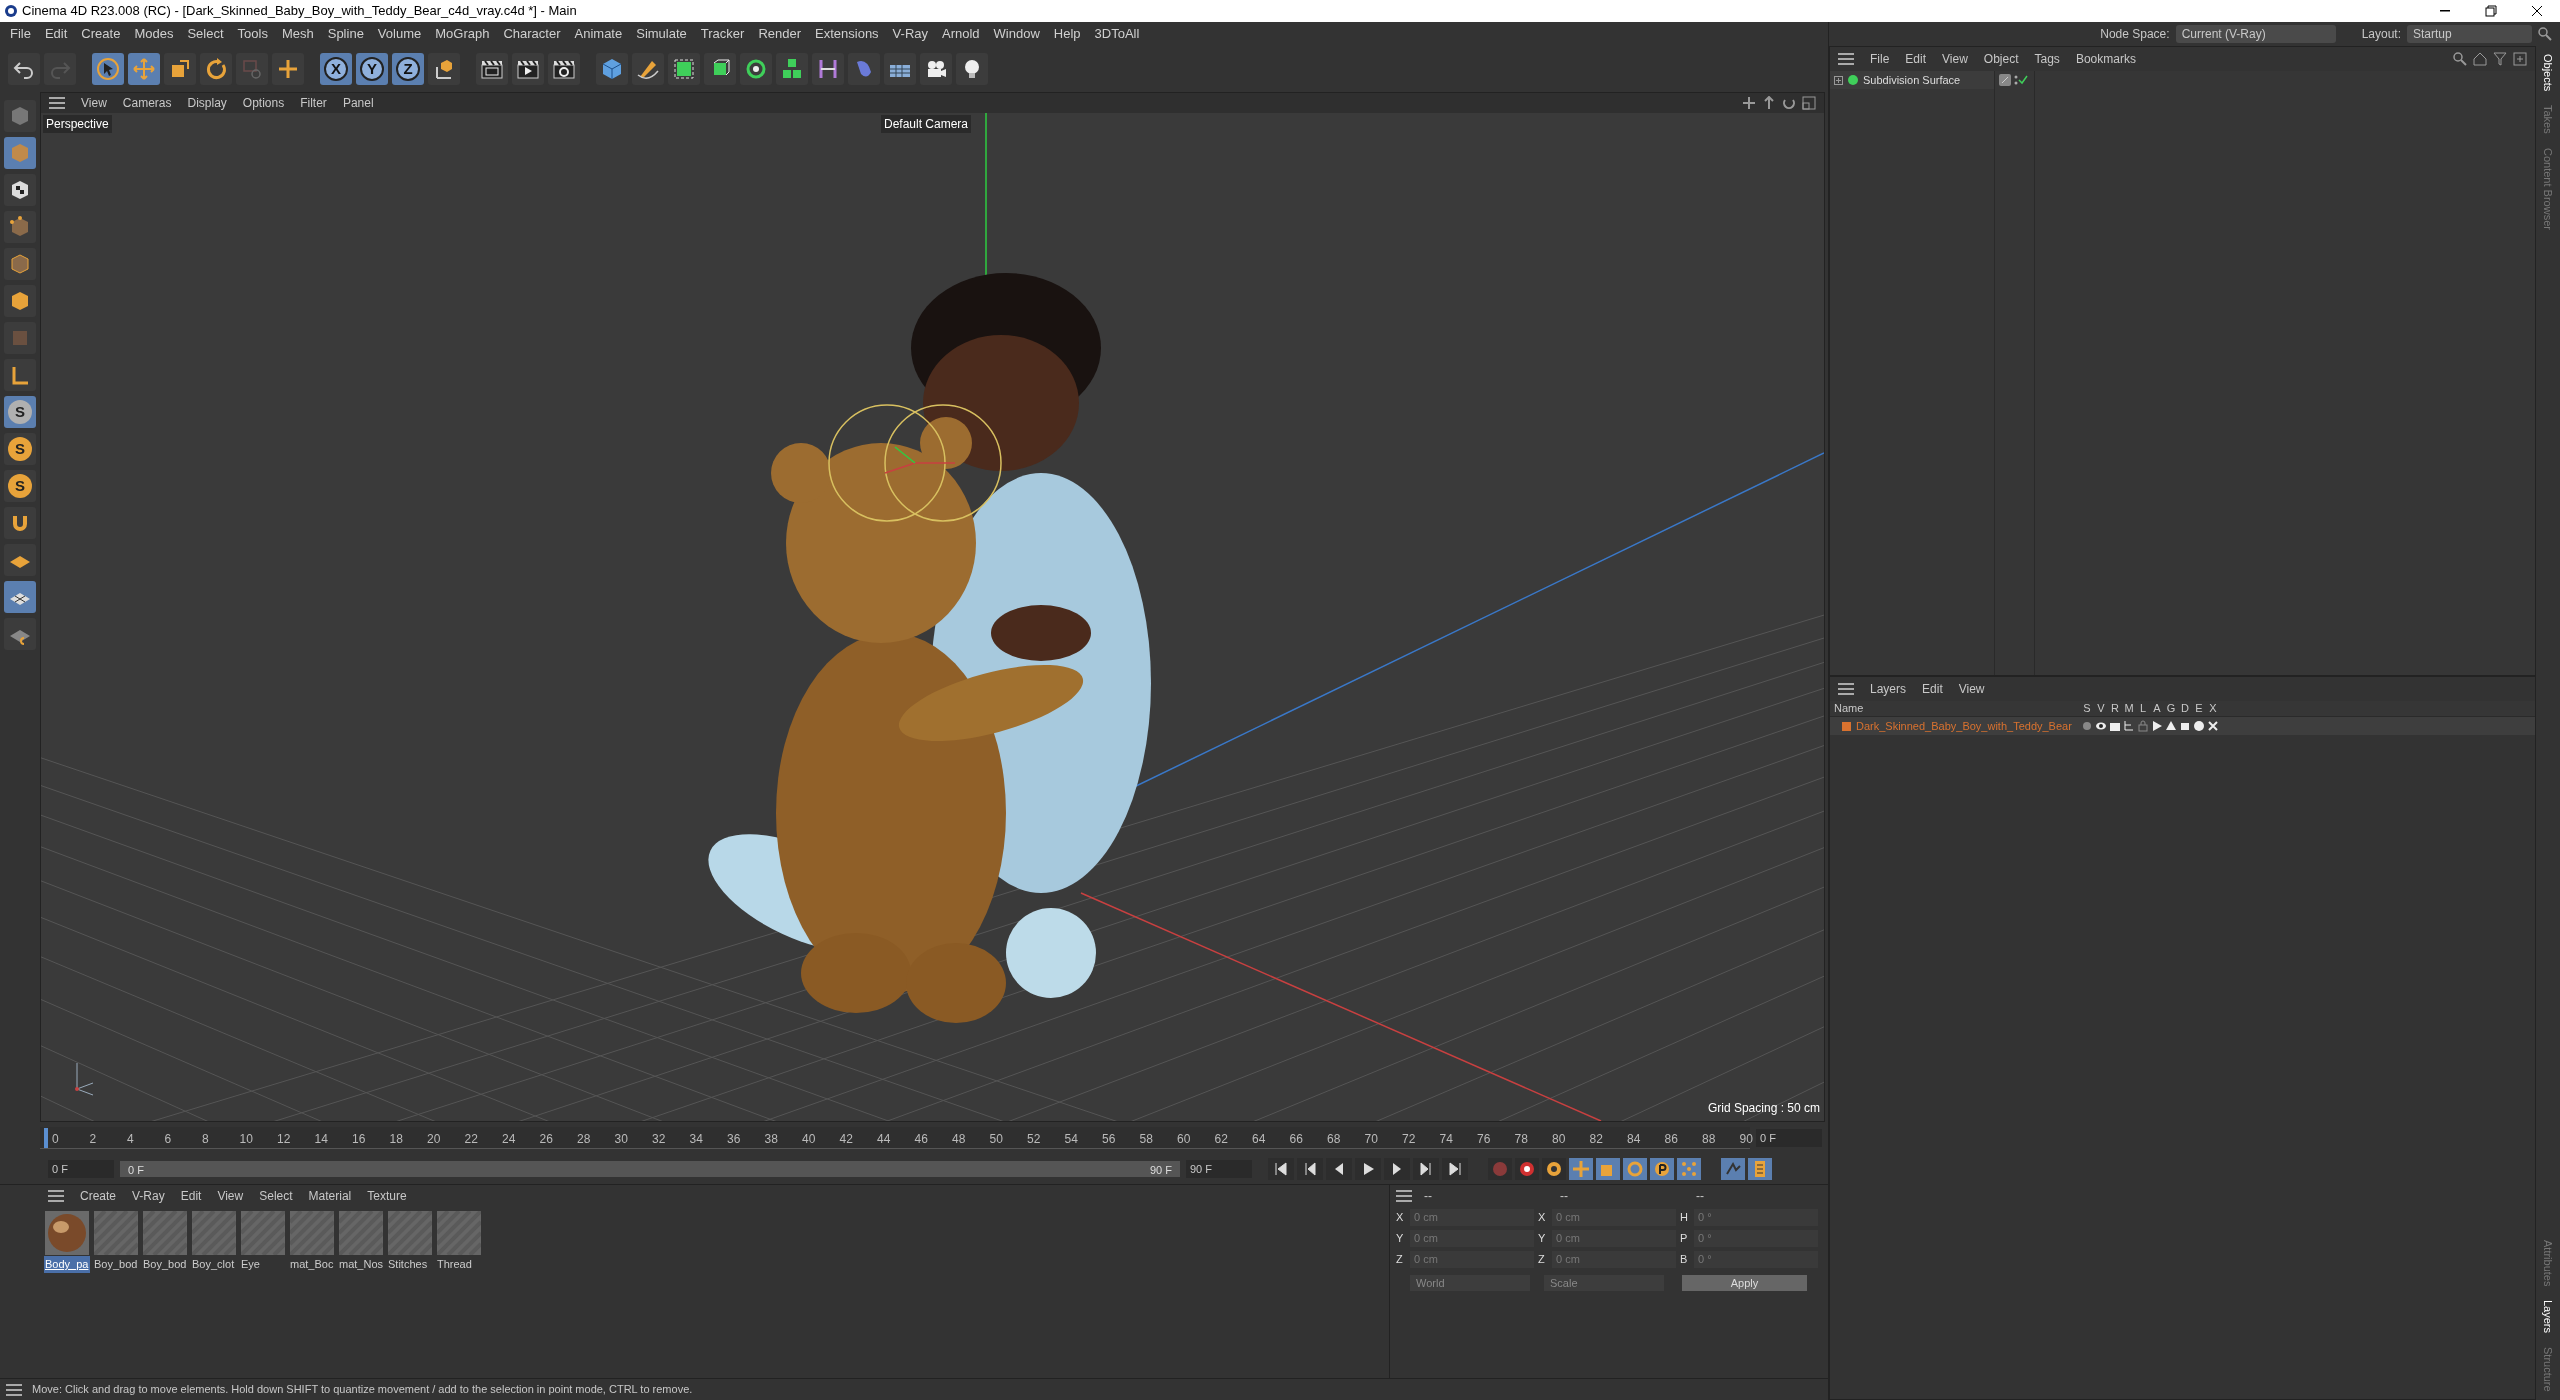 The height and width of the screenshot is (1400, 2560). I want to click on menu-item: Help, so click(1067, 34).